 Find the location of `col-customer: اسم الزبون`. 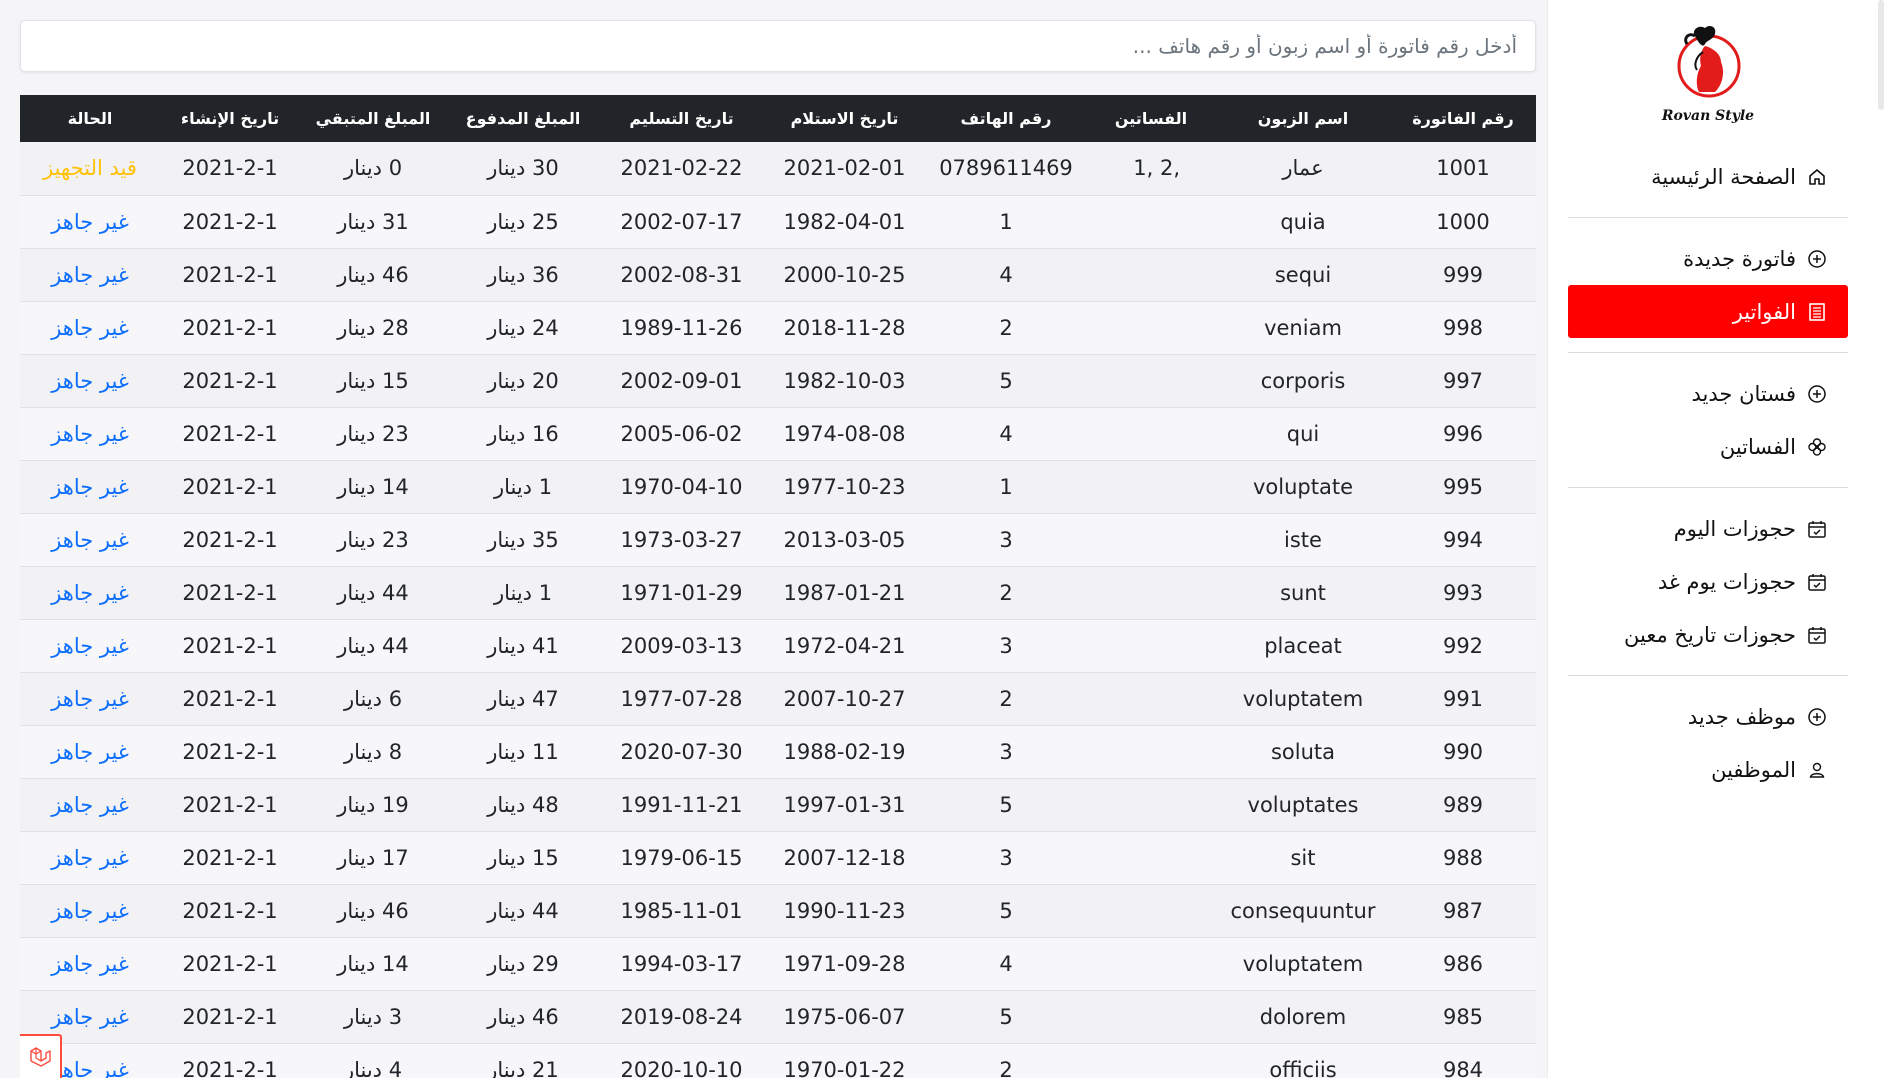

col-customer: اسم الزبون is located at coordinates (1303, 118).